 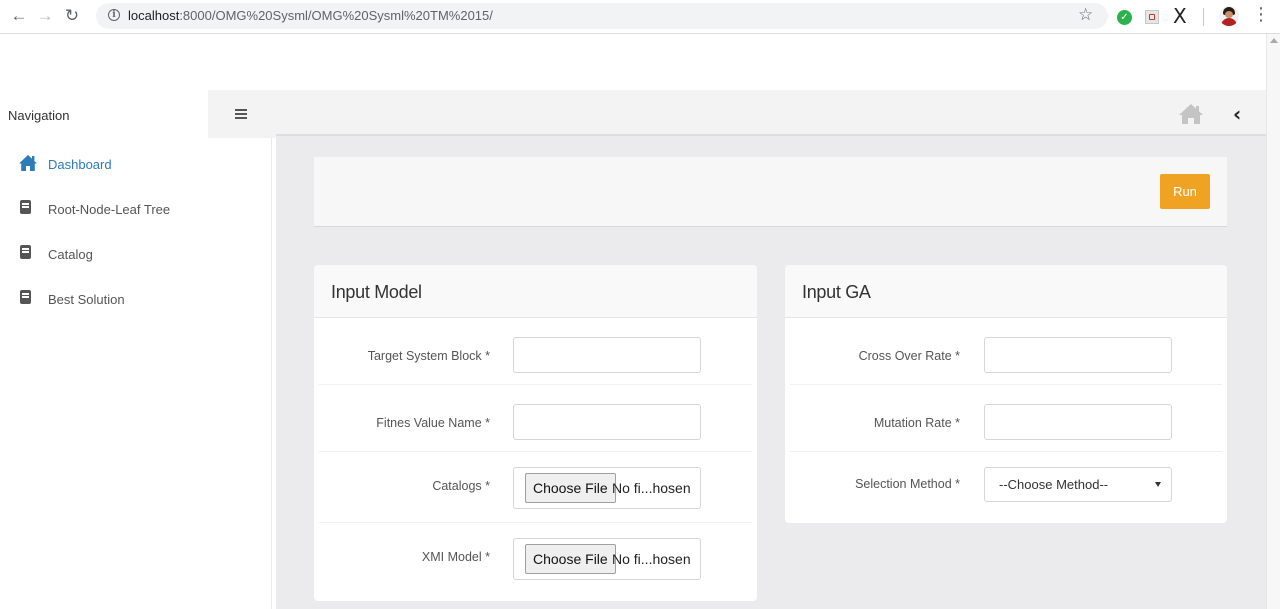 I want to click on toolbar-divider, so click(x=1203, y=17).